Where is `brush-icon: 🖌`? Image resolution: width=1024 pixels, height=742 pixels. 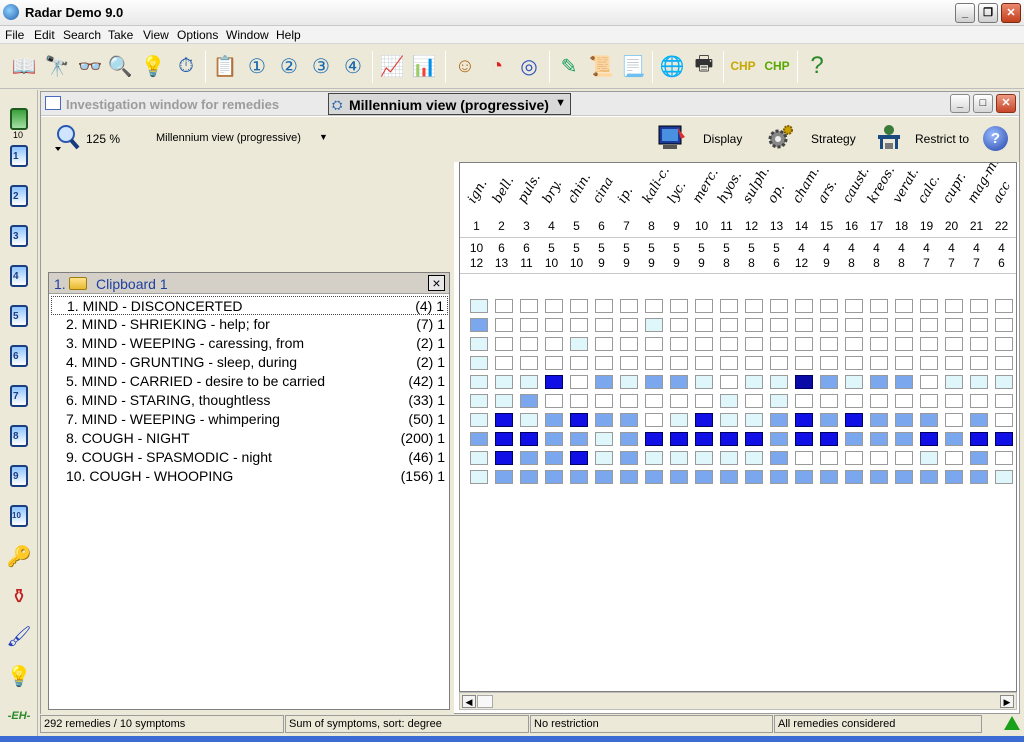 brush-icon: 🖌 is located at coordinates (19, 636).